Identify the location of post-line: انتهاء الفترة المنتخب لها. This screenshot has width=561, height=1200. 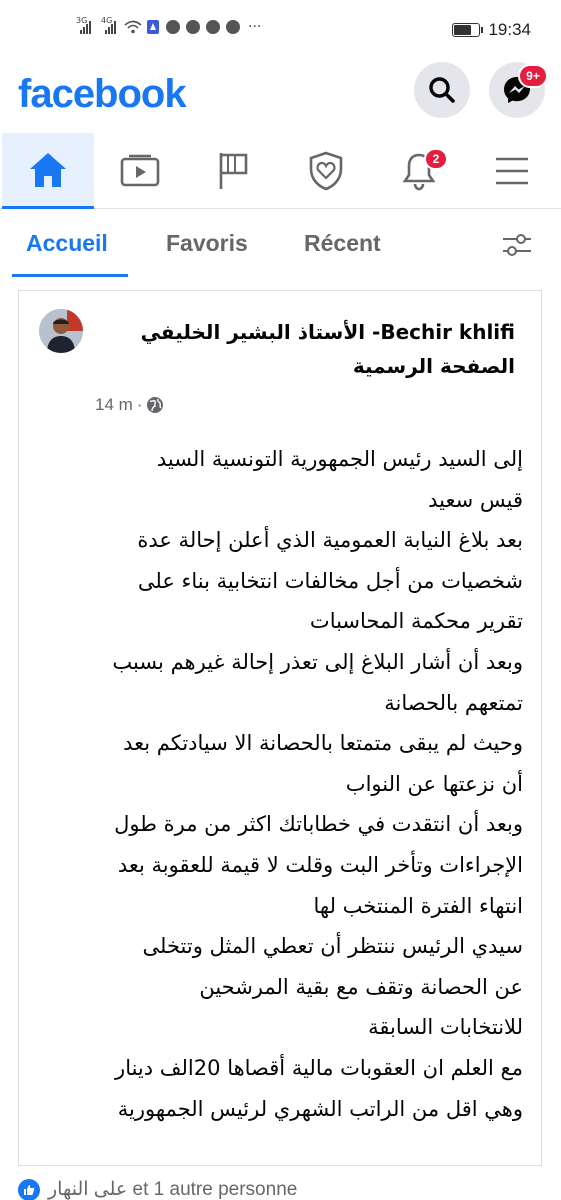
(418, 905).